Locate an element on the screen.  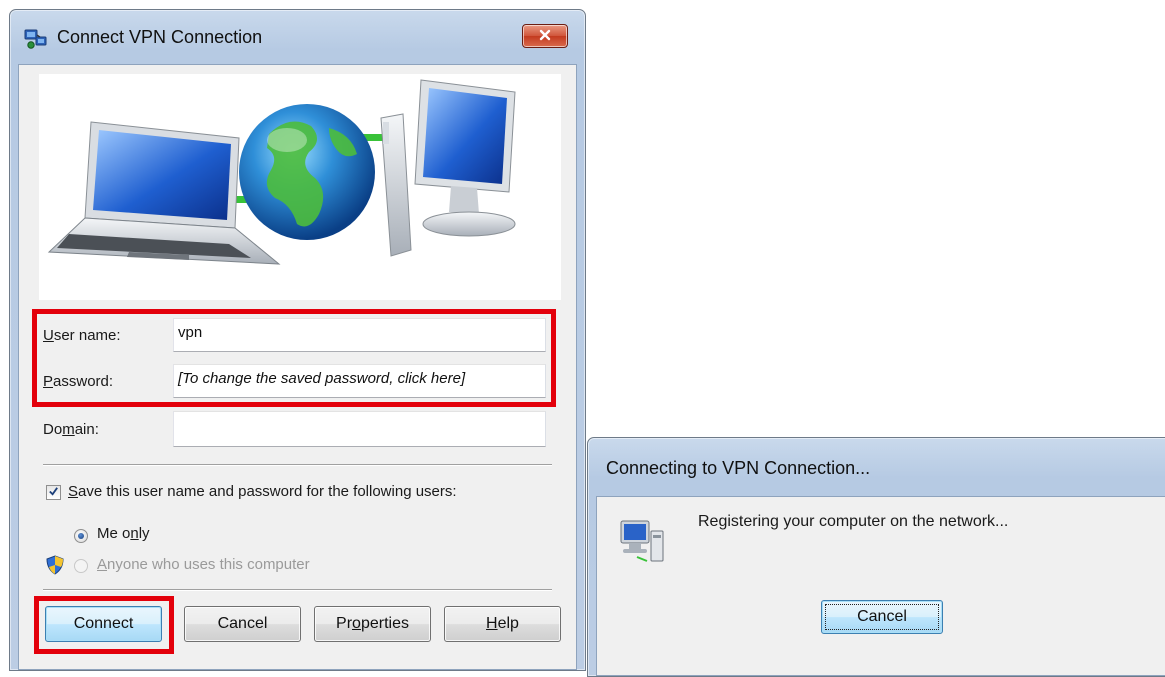
separator is located at coordinates (297, 465).